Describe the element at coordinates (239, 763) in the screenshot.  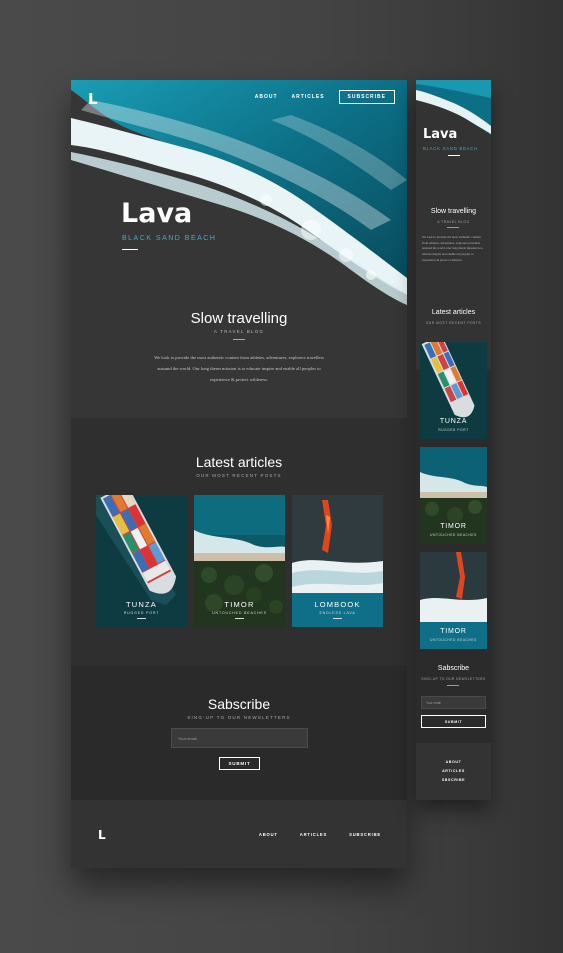
I see `submit-button: SUBMIT` at that location.